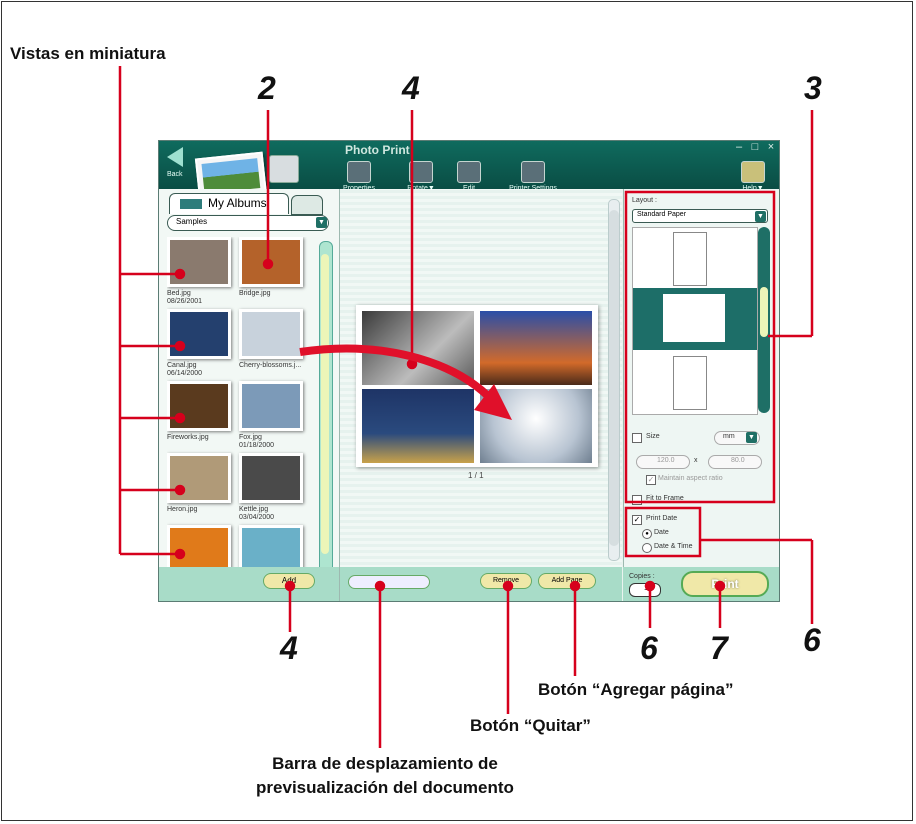 This screenshot has height=824, width=916. What do you see at coordinates (257, 517) in the screenshot?
I see `thumbnail-date: 03/04/2000` at bounding box center [257, 517].